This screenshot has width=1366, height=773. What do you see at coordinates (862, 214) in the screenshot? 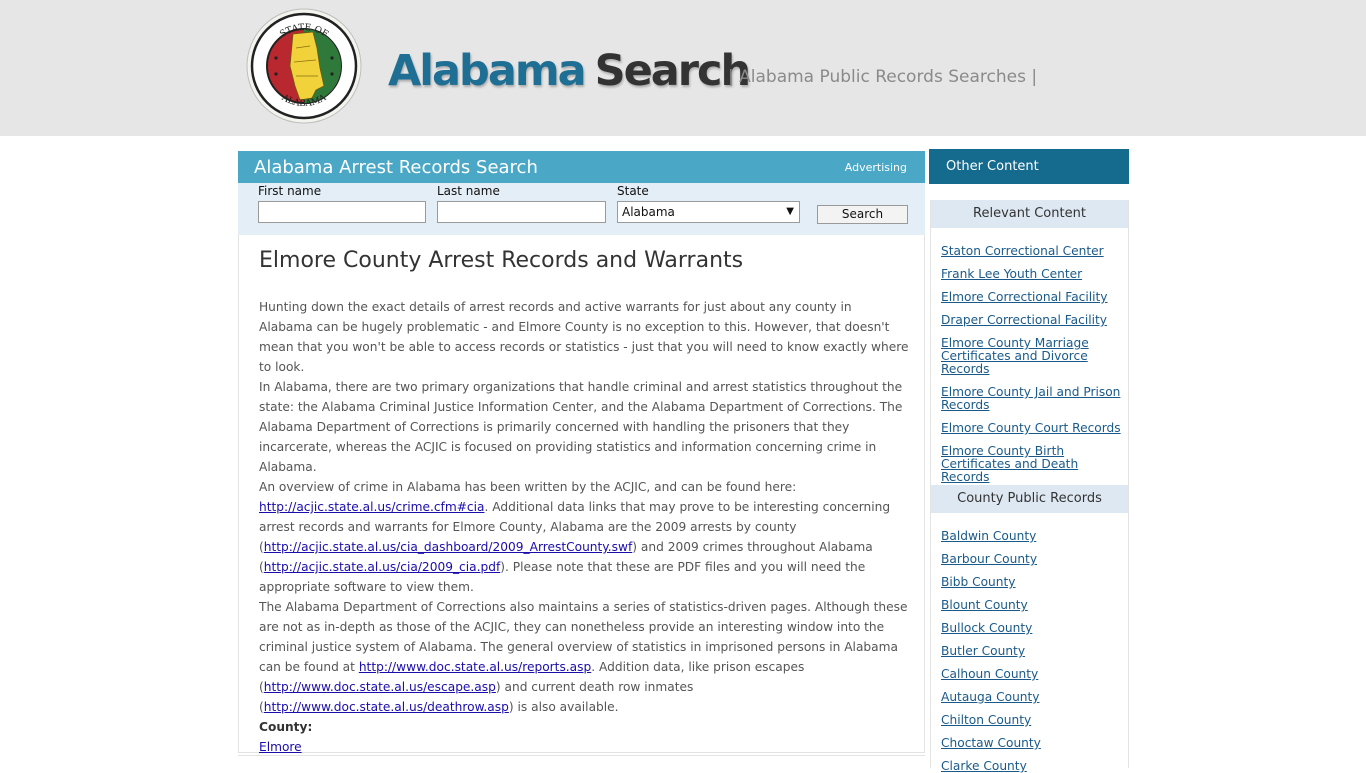
I see `search-button: Search` at bounding box center [862, 214].